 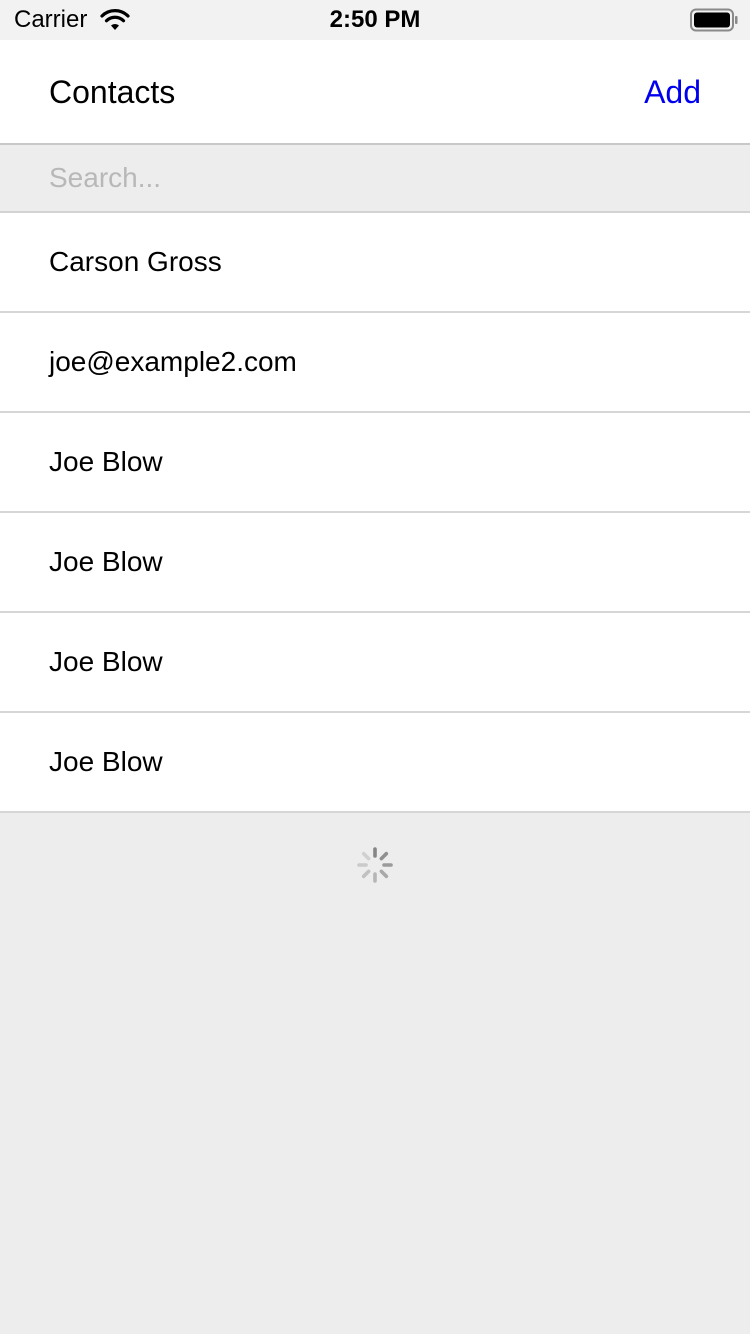 I want to click on search-bar, so click(x=375, y=179).